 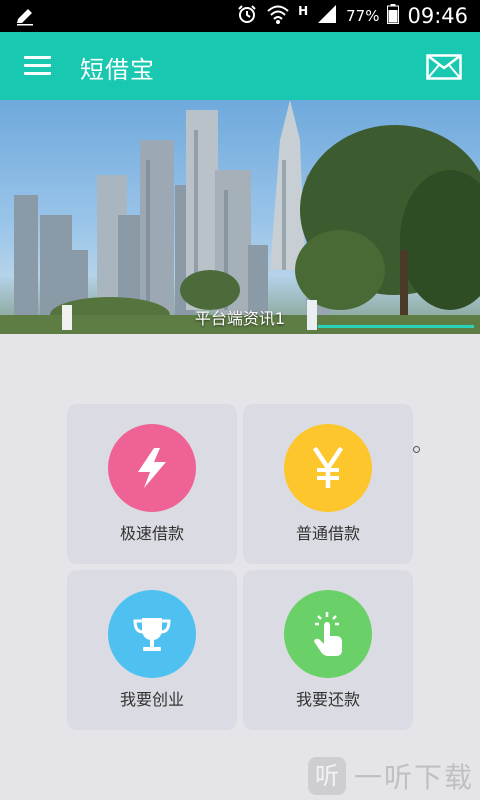 What do you see at coordinates (327, 533) in the screenshot?
I see `tile-label: 普通借款` at bounding box center [327, 533].